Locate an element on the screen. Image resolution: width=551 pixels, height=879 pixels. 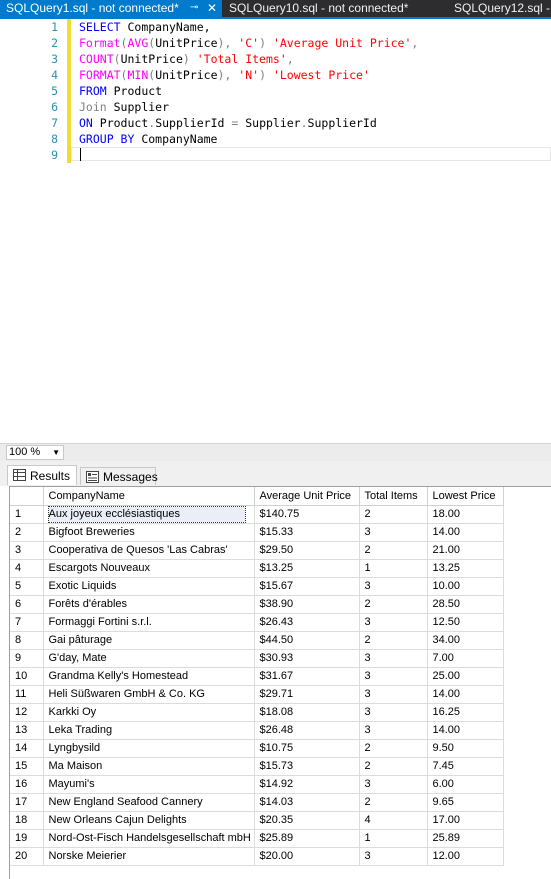
table-row: 5 Exotic Liquids $15.67 3 10.00 is located at coordinates (257, 586).